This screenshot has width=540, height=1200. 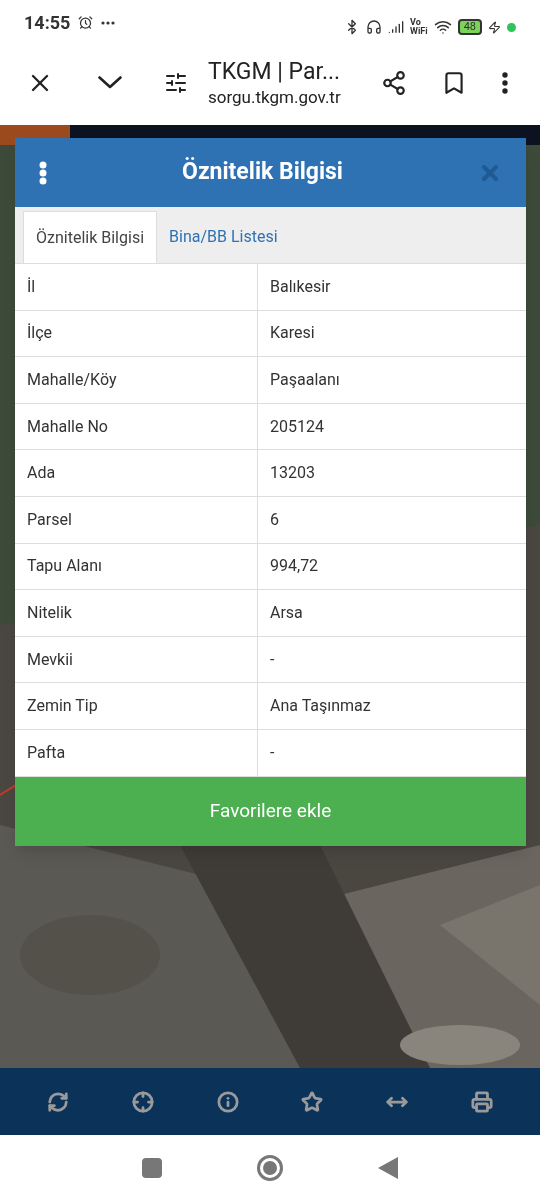 I want to click on page-url: sorgu.tkgm.gov.tr, so click(x=275, y=96).